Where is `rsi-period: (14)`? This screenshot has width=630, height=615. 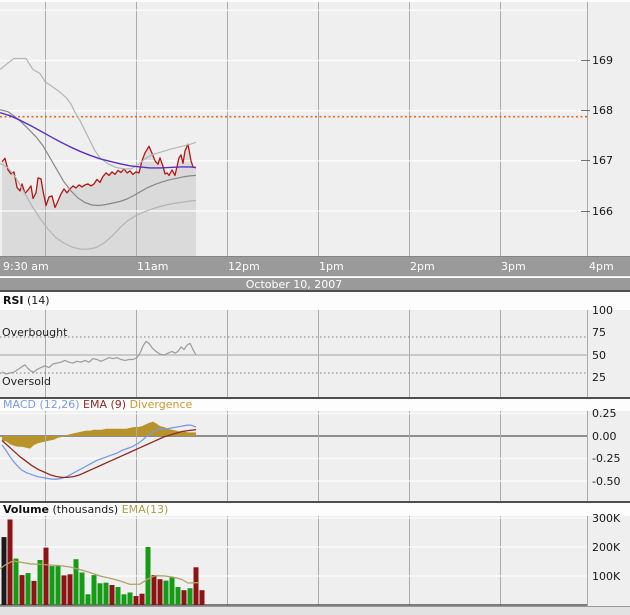 rsi-period: (14) is located at coordinates (36, 300).